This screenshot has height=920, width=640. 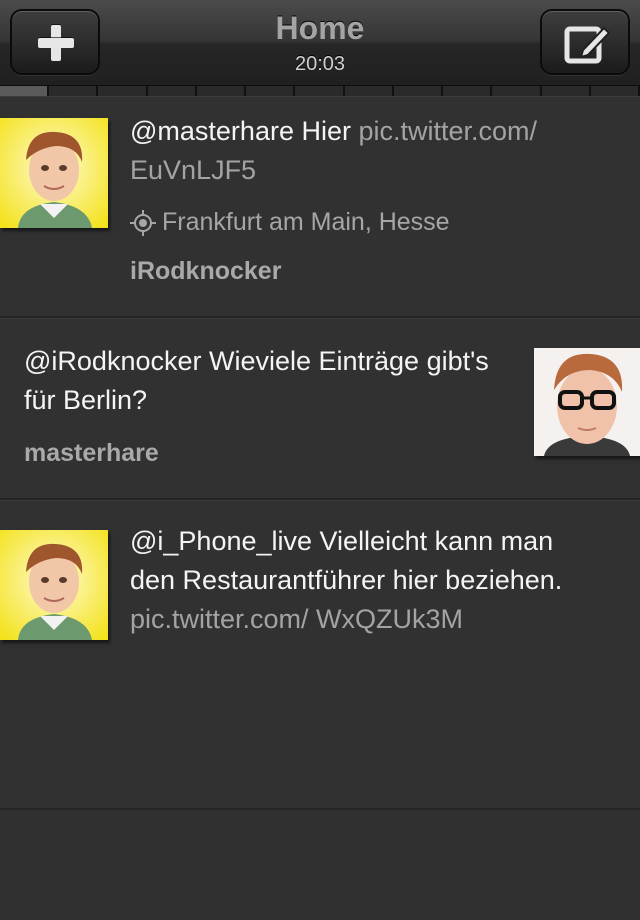 What do you see at coordinates (143, 222) in the screenshot?
I see `location-icon` at bounding box center [143, 222].